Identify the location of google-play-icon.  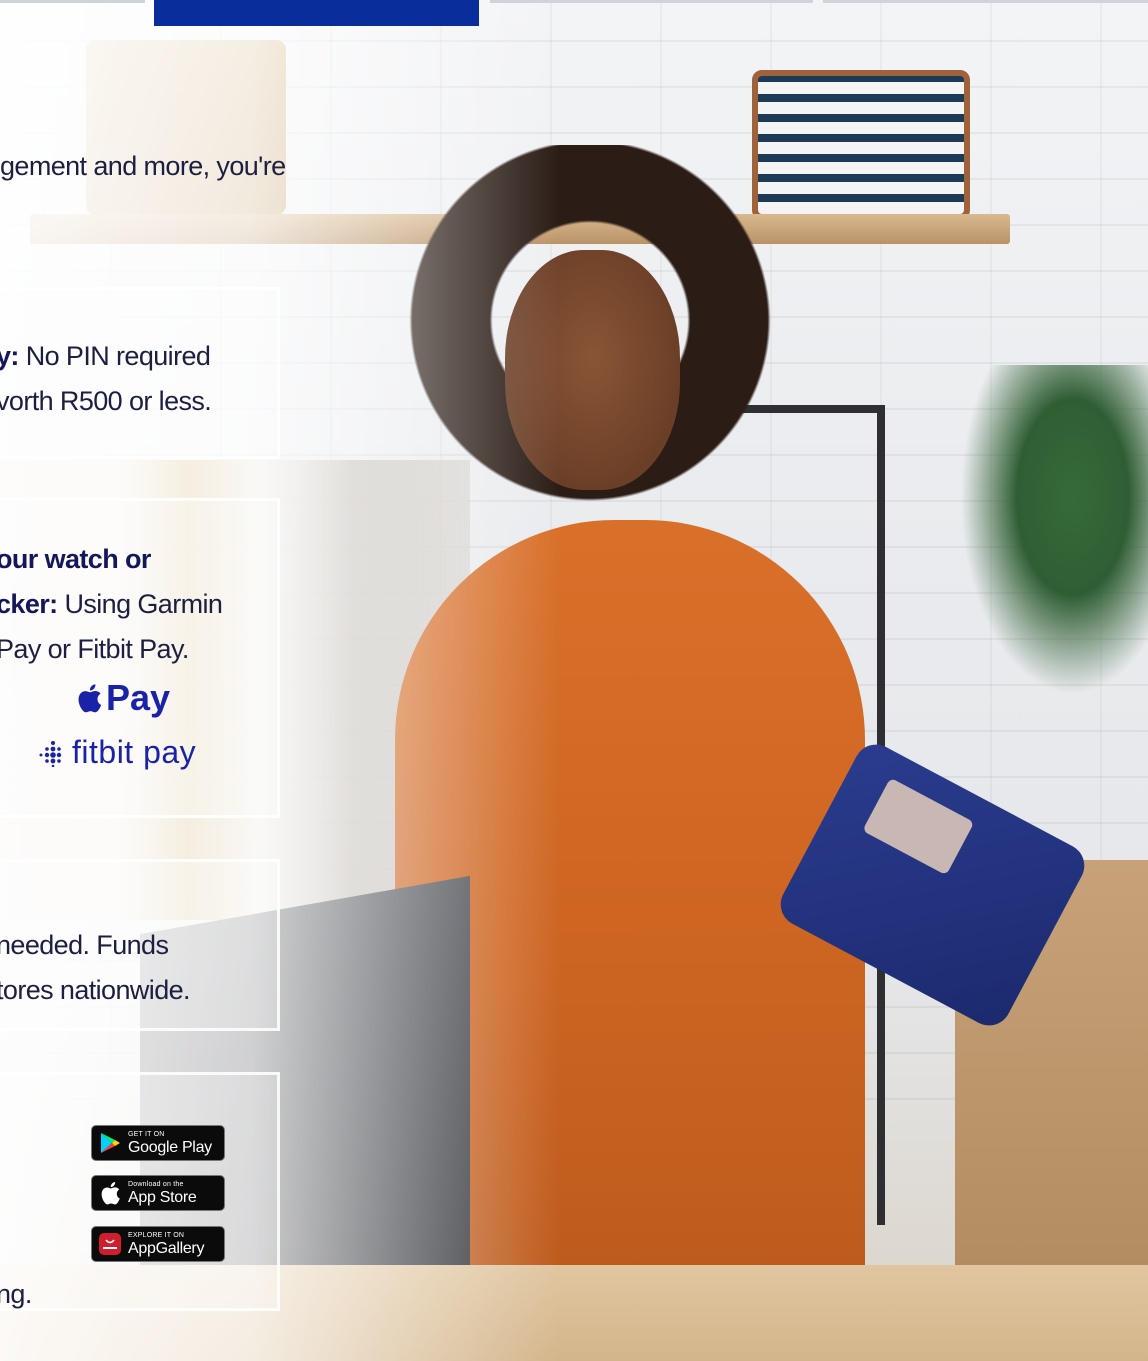
(110, 1143).